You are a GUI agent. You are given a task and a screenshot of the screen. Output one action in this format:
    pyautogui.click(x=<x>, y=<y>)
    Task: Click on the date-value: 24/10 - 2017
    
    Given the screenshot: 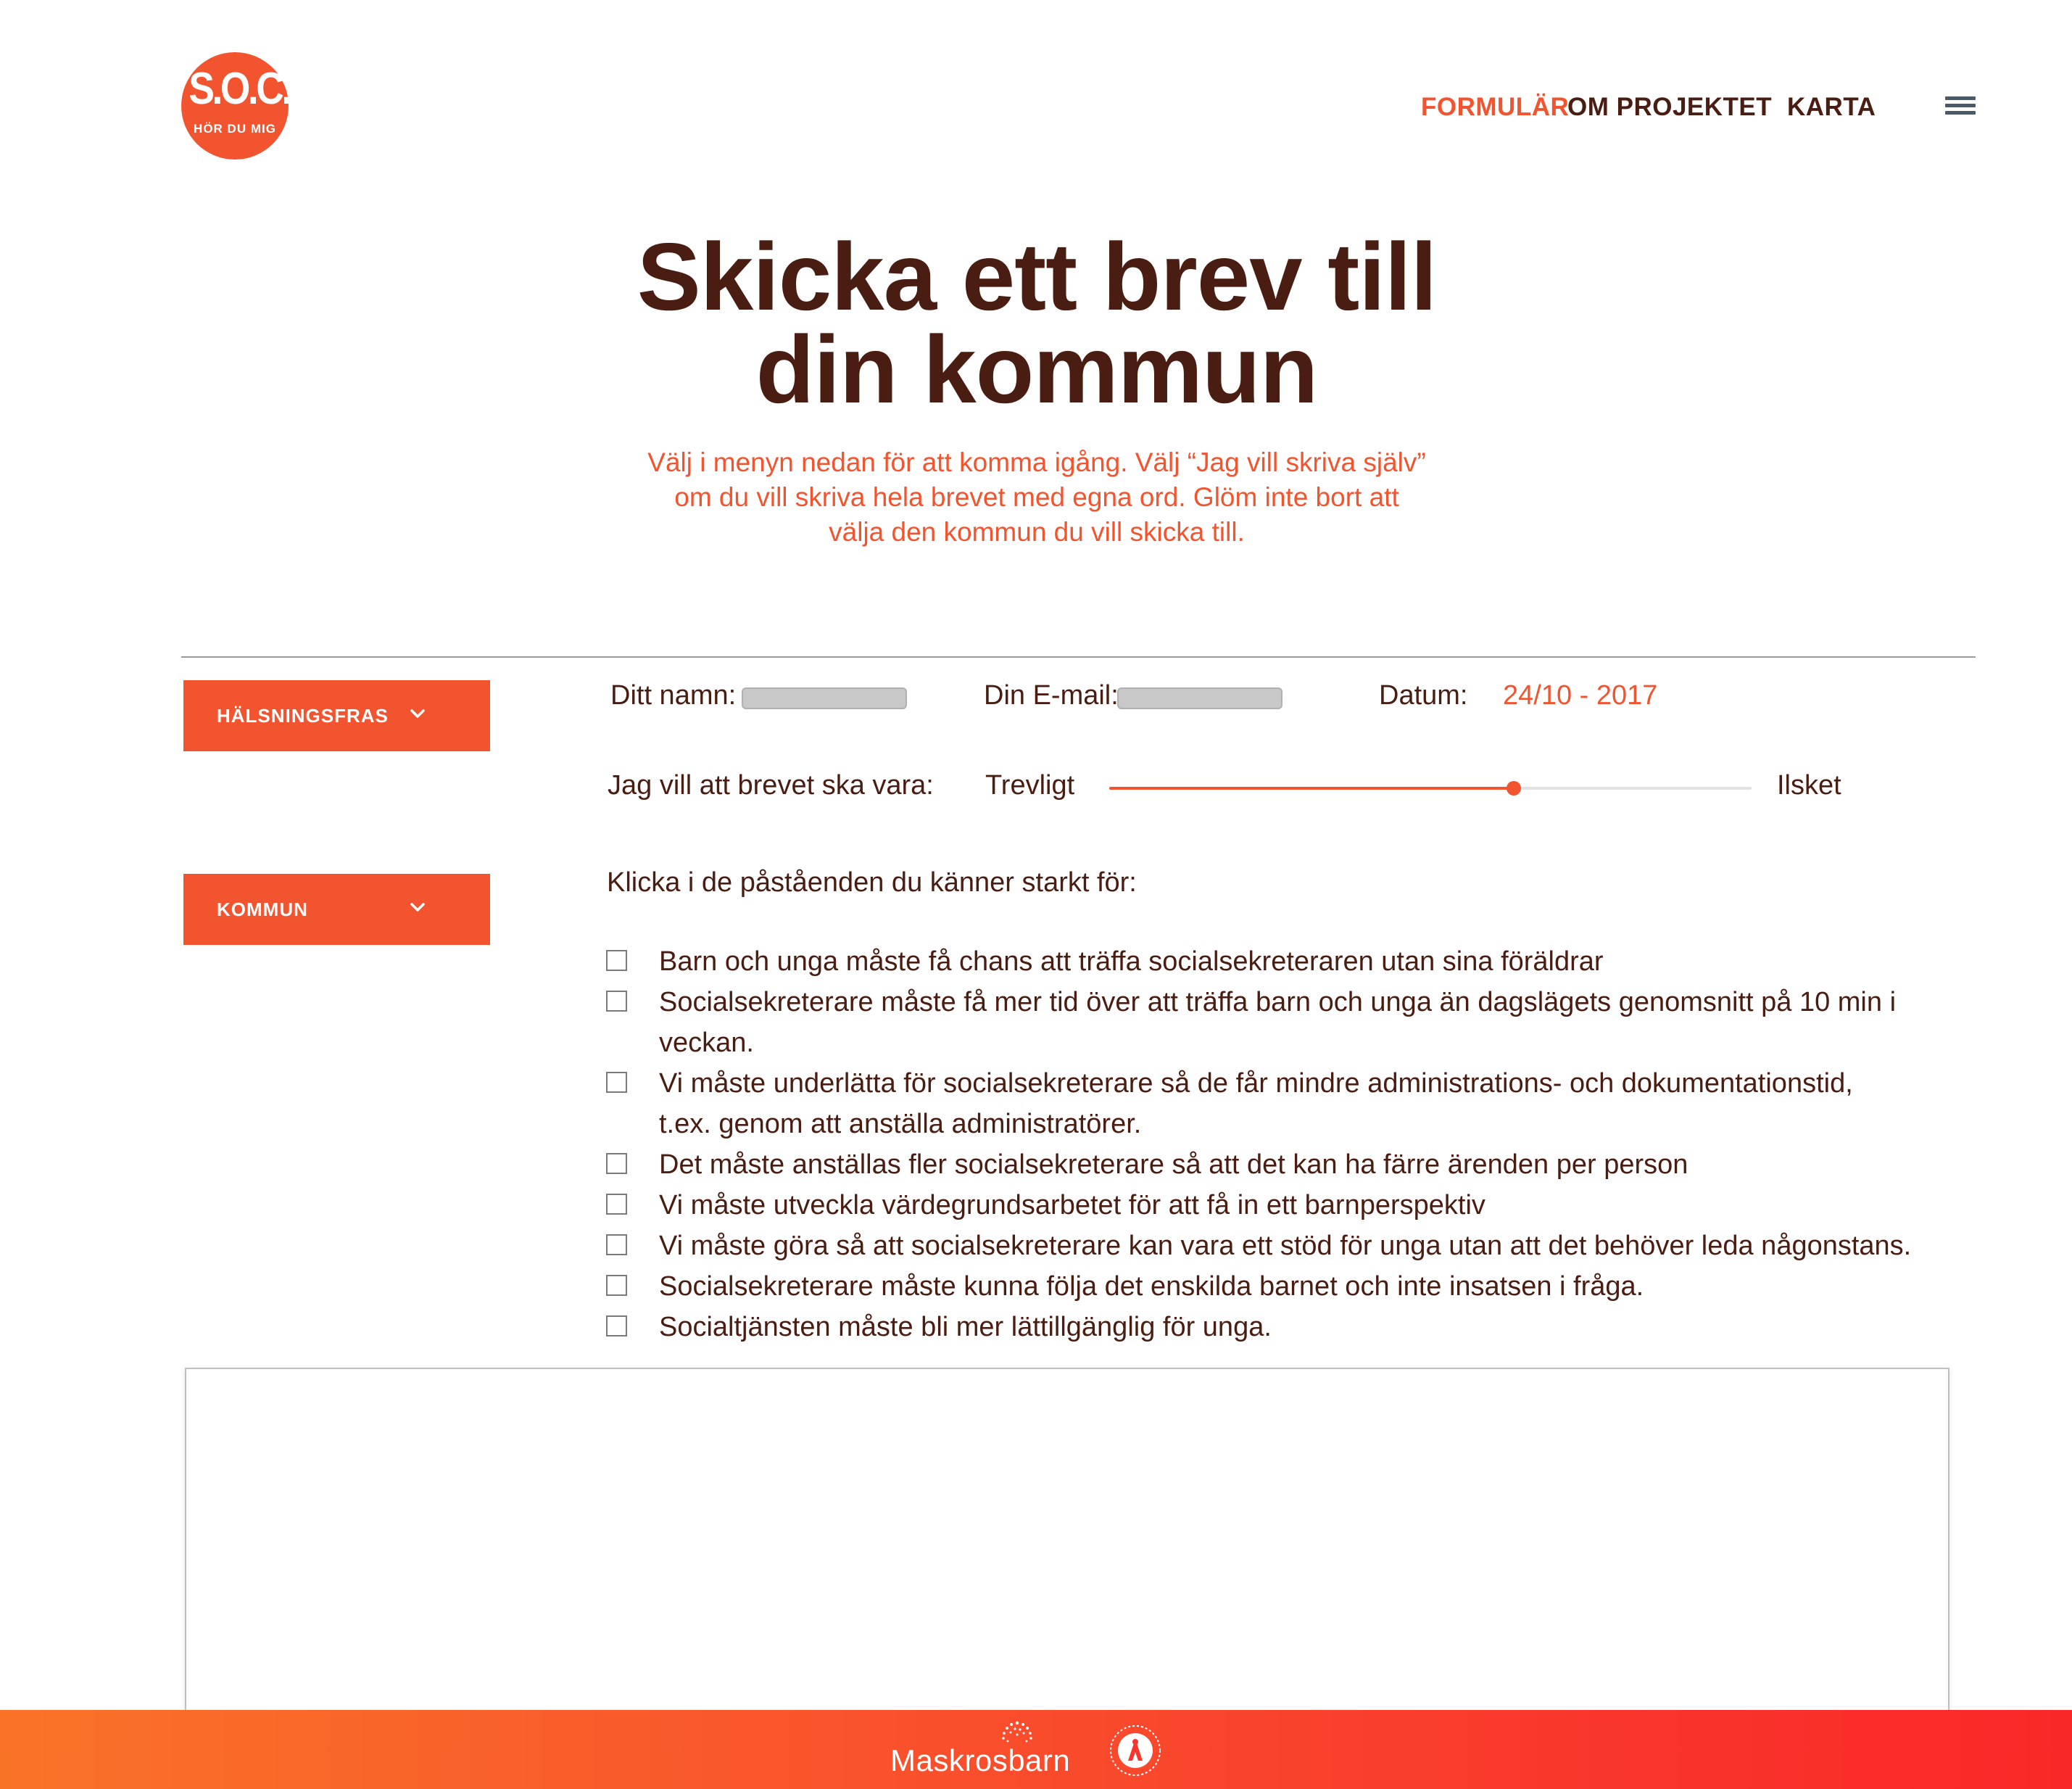 What is the action you would take?
    pyautogui.click(x=1580, y=695)
    